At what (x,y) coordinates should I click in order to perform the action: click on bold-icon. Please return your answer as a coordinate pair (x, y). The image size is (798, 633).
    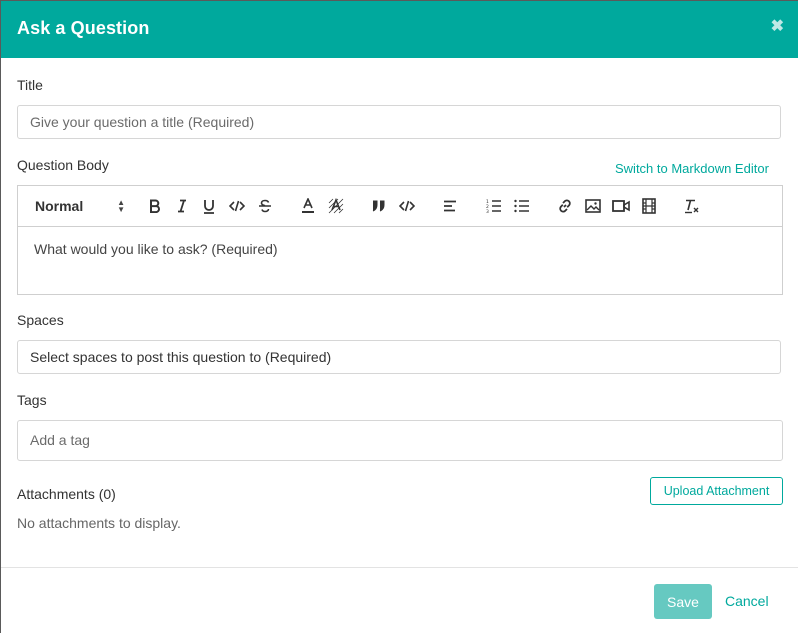
    Looking at the image, I should click on (155, 206).